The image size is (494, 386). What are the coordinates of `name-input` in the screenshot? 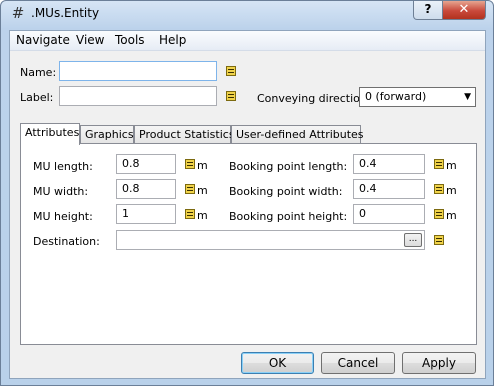 It's located at (138, 71).